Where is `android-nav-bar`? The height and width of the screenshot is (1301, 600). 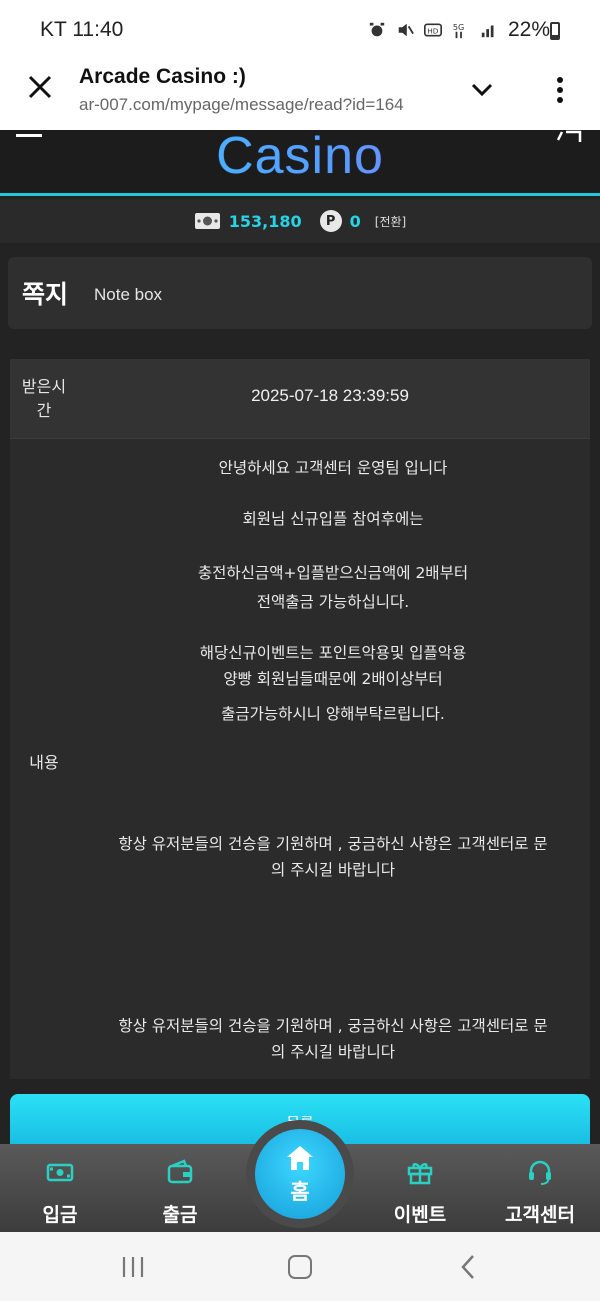 android-nav-bar is located at coordinates (300, 1266).